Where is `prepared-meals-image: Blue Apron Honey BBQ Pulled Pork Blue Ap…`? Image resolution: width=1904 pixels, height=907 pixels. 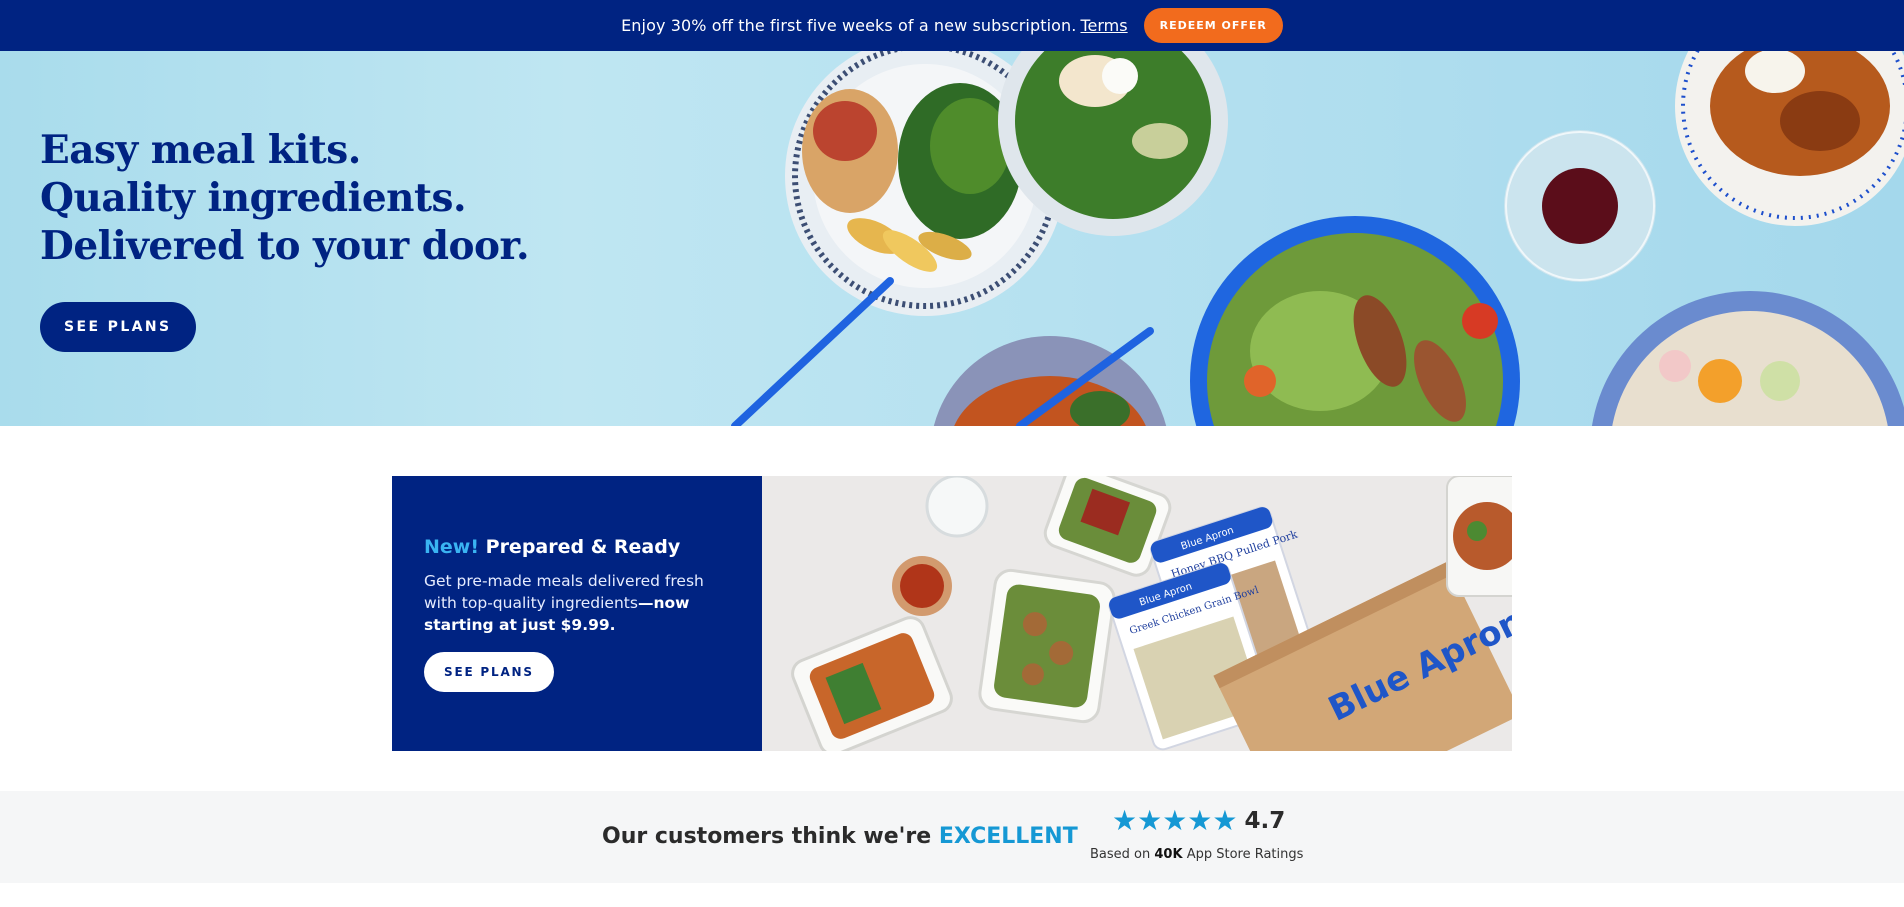 prepared-meals-image: Blue Apron Honey BBQ Pulled Pork Blue Ap… is located at coordinates (1137, 613).